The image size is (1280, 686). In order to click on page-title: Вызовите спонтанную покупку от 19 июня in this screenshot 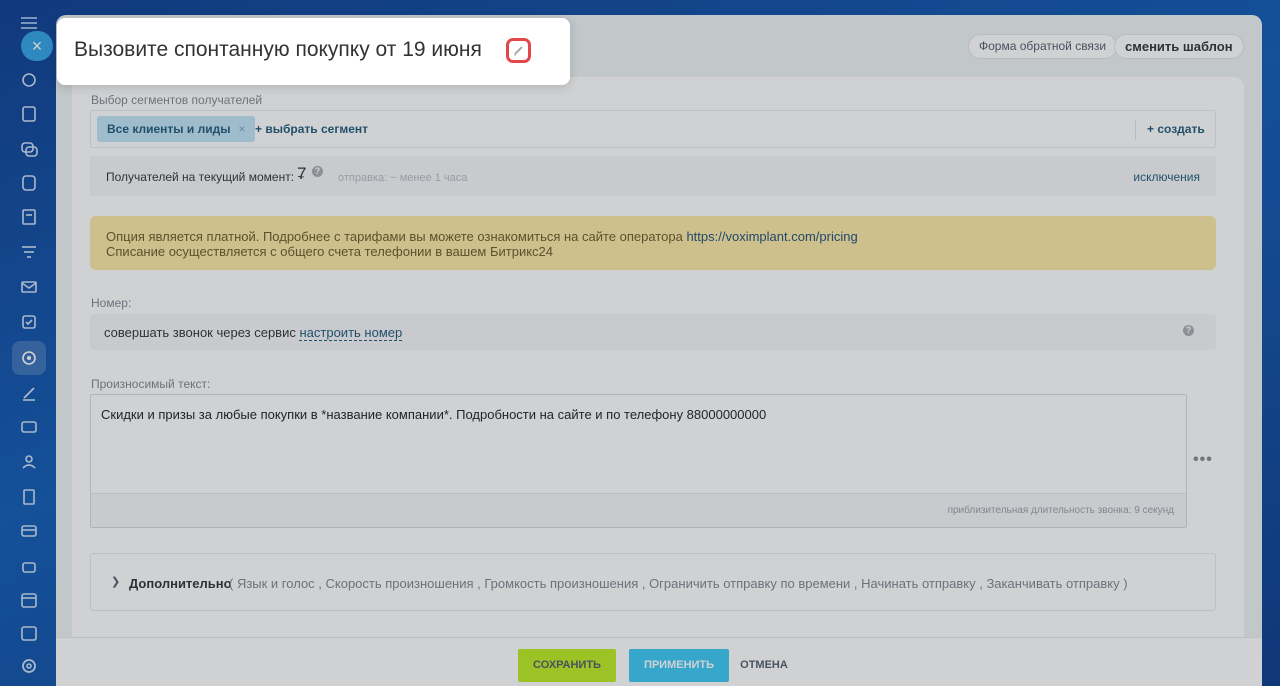, I will do `click(278, 49)`.